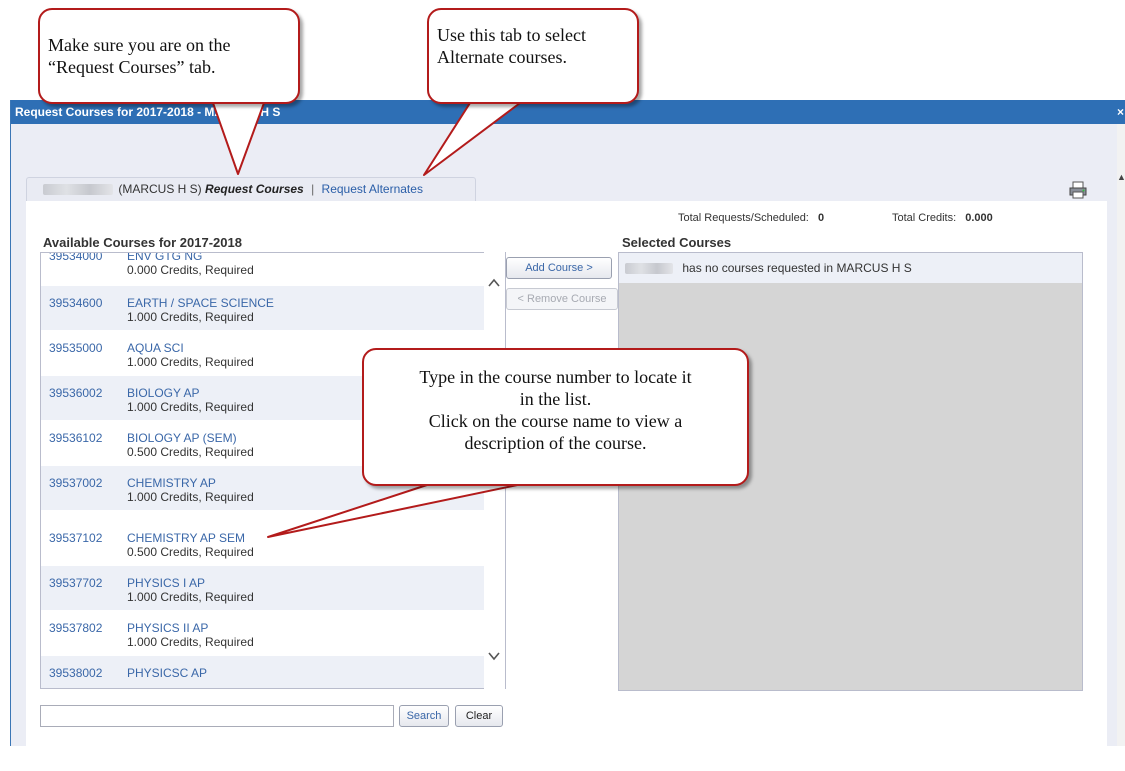 The width and height of the screenshot is (1125, 771). Describe the element at coordinates (163, 393) in the screenshot. I see `course-name-link: BIOLOGY AP` at that location.